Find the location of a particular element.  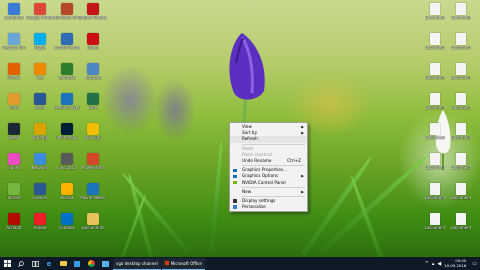

clock: 09:00 10-09-2016 is located at coordinates (455, 263).